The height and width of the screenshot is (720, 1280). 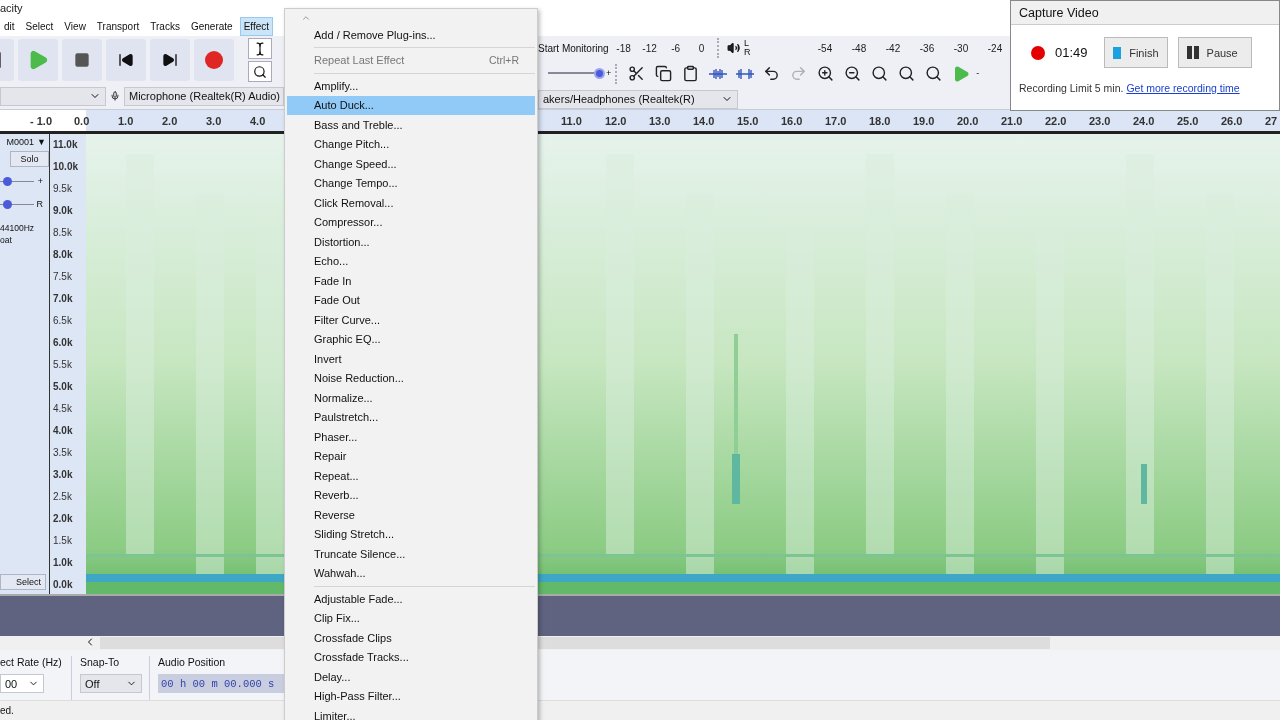 I want to click on meter-tick-label: -54, so click(x=825, y=48).